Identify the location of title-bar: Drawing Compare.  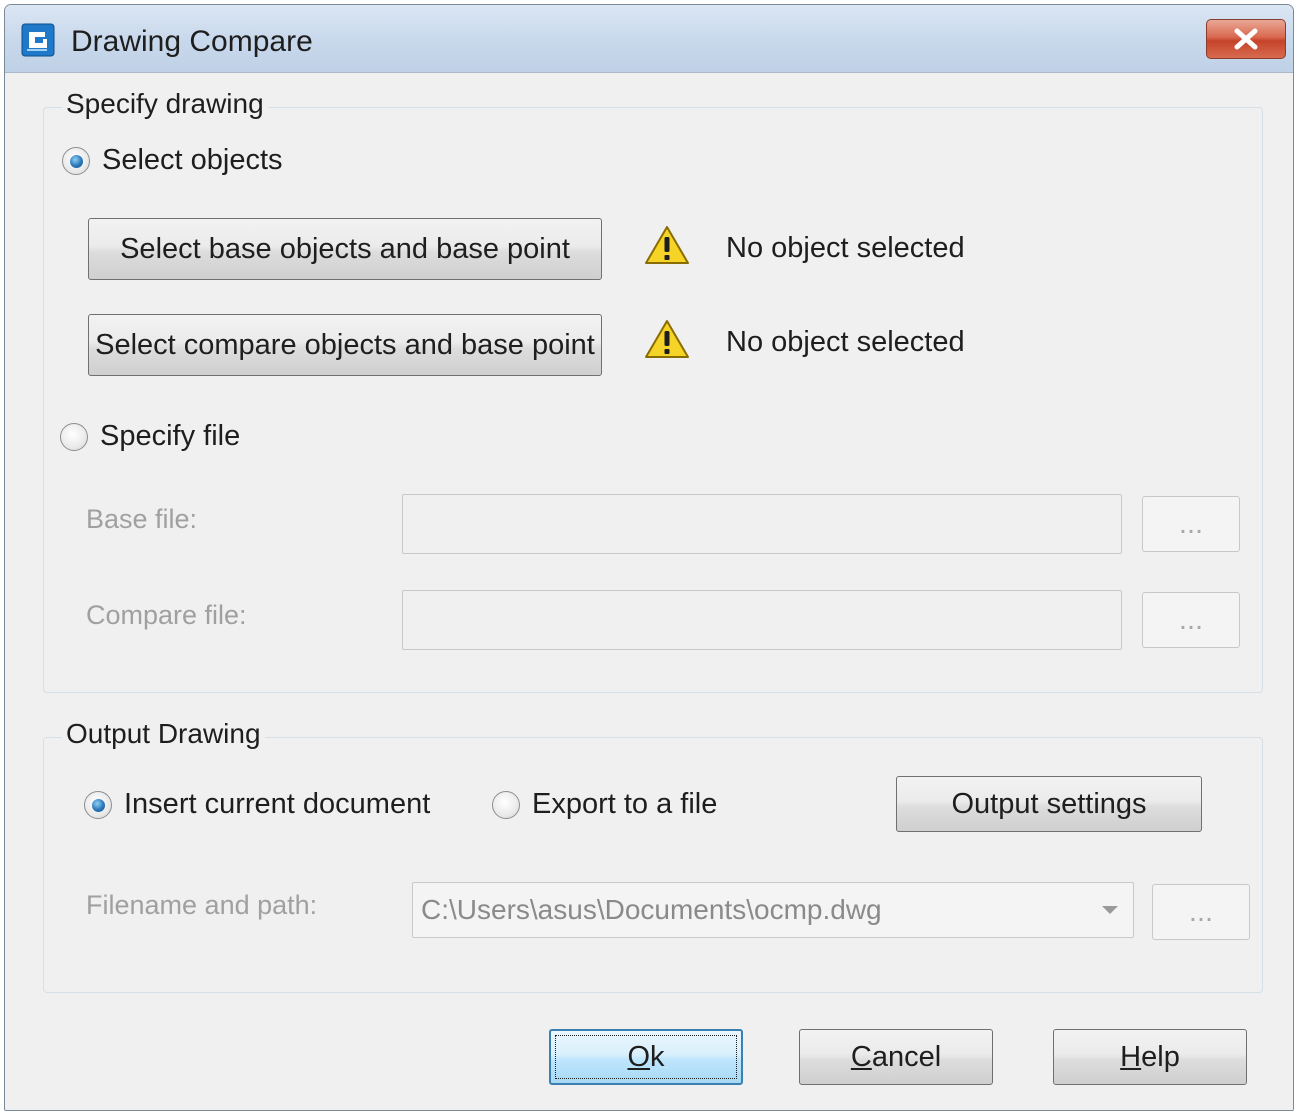
(649, 39).